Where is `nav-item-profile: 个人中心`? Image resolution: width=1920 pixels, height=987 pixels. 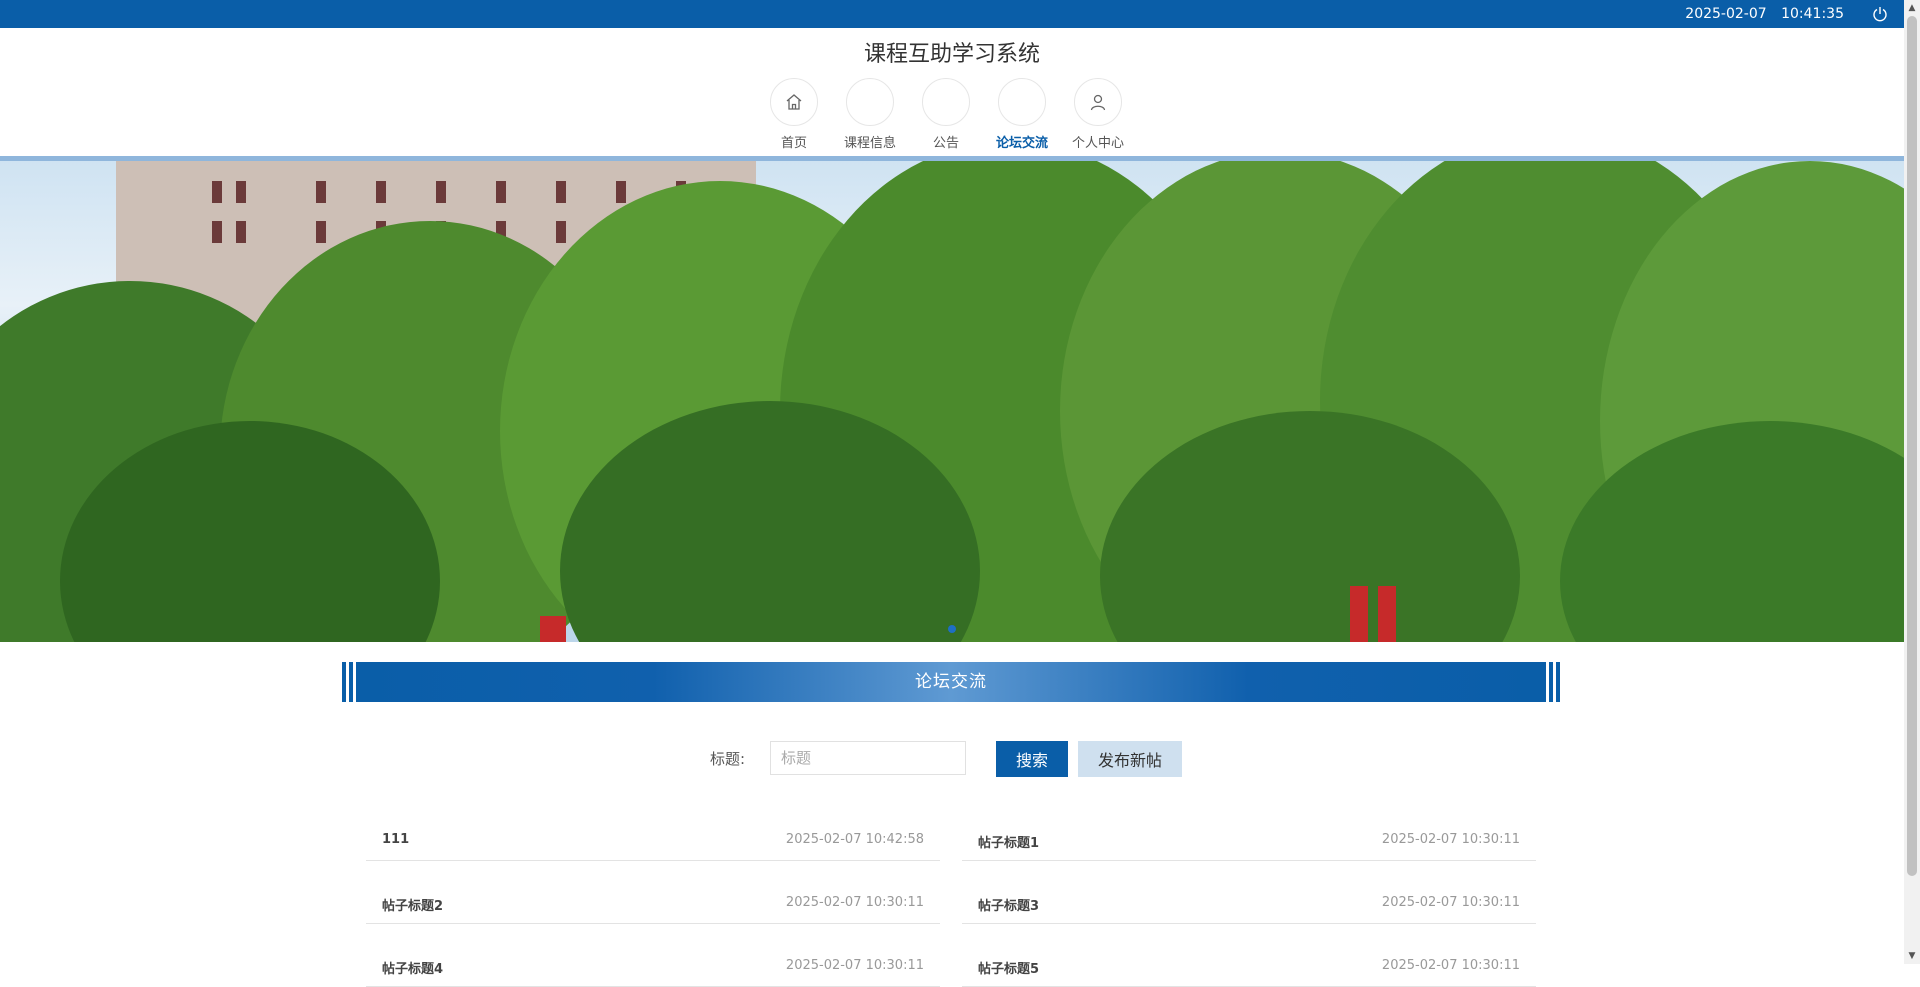
nav-item-profile: 个人中心 is located at coordinates (1098, 114).